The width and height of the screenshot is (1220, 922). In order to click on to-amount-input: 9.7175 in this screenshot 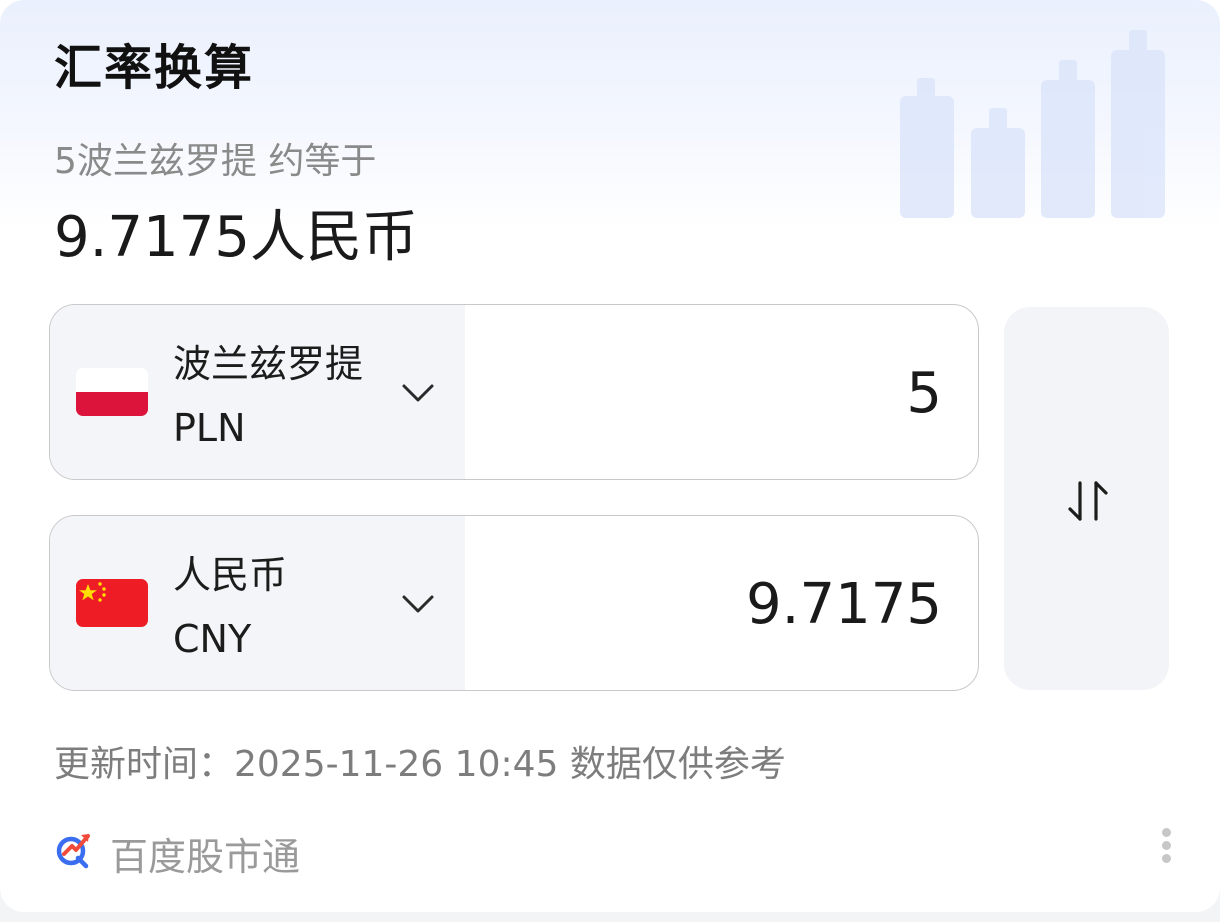, I will do `click(844, 604)`.